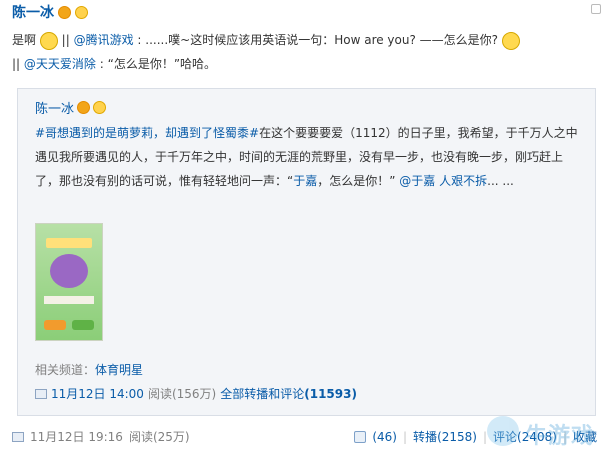 The image size is (609, 454). What do you see at coordinates (69, 282) in the screenshot?
I see `game-screenshot-thumbnail` at bounding box center [69, 282].